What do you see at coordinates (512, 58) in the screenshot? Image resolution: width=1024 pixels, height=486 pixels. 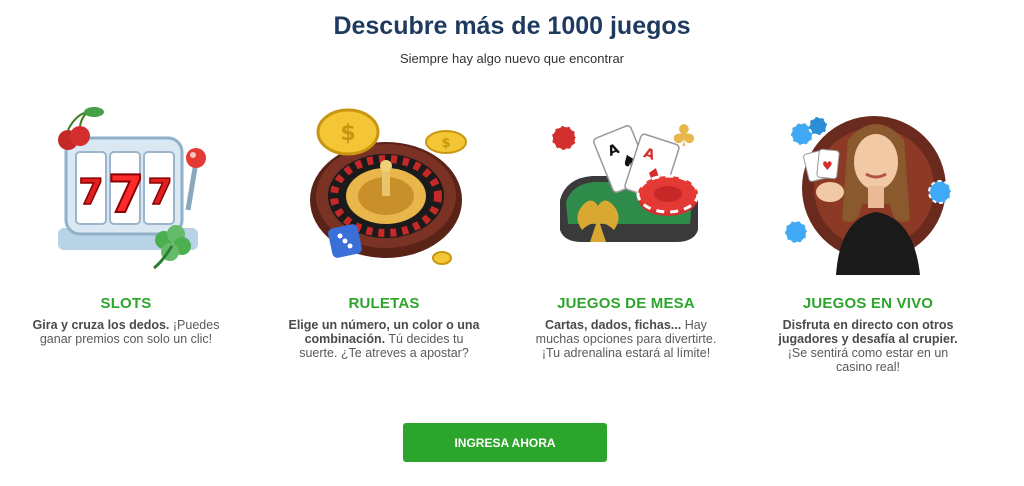 I see `page-subtitle: Siempre hay algo nuevo que encontrar` at bounding box center [512, 58].